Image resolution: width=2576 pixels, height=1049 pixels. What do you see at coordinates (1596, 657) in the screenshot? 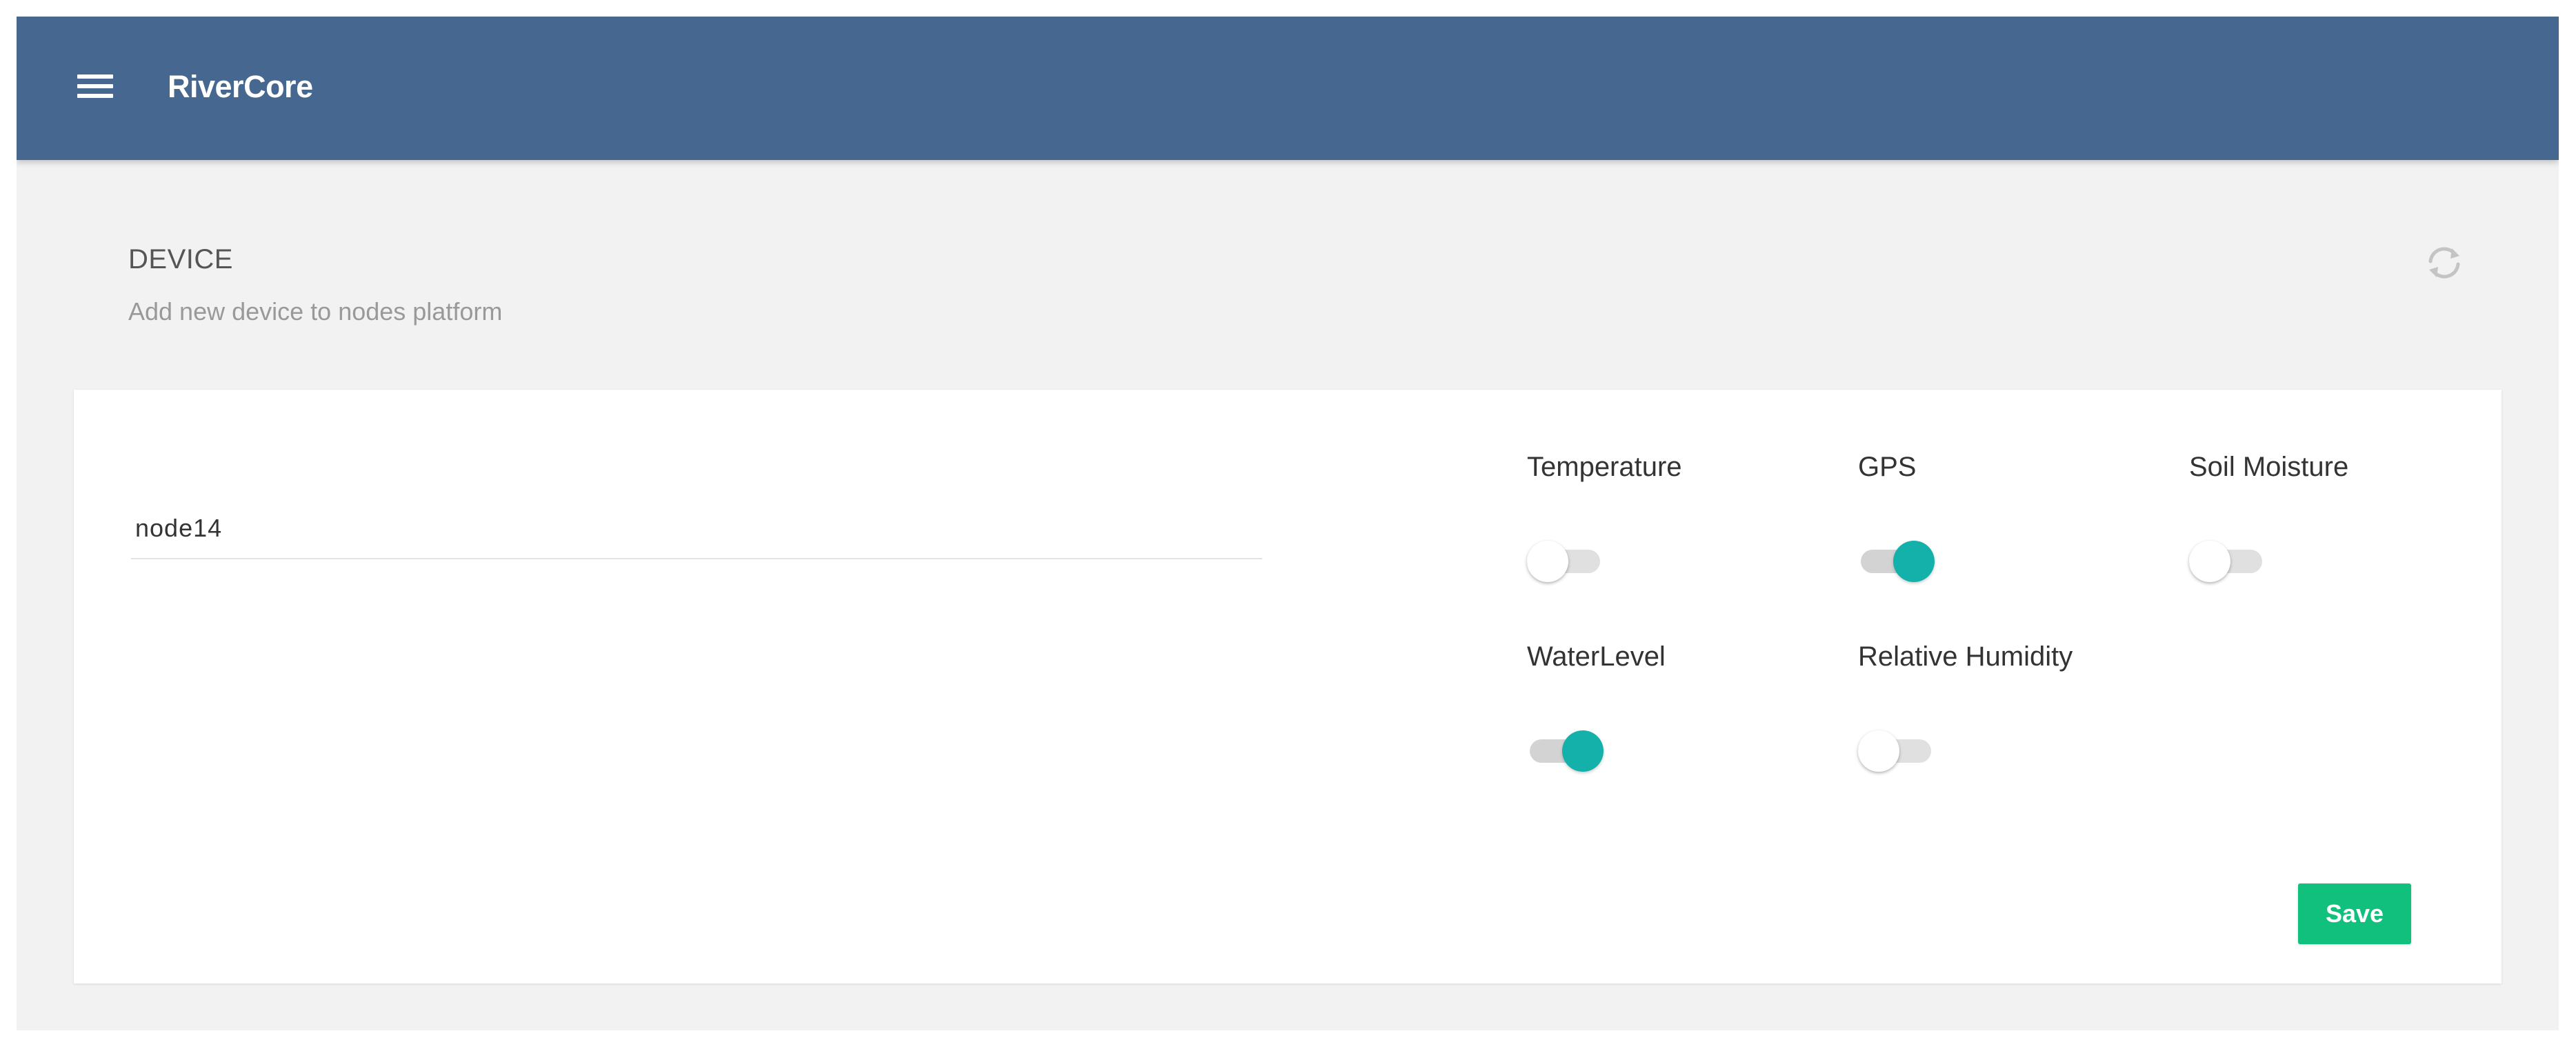
I see `sensor-label: WaterLevel` at bounding box center [1596, 657].